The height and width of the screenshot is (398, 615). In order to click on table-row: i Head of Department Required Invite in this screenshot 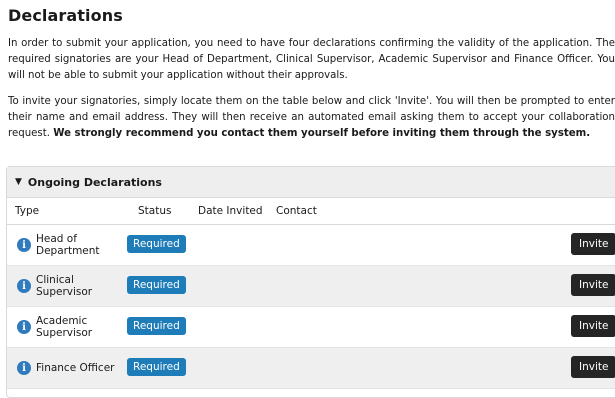, I will do `click(311, 245)`.